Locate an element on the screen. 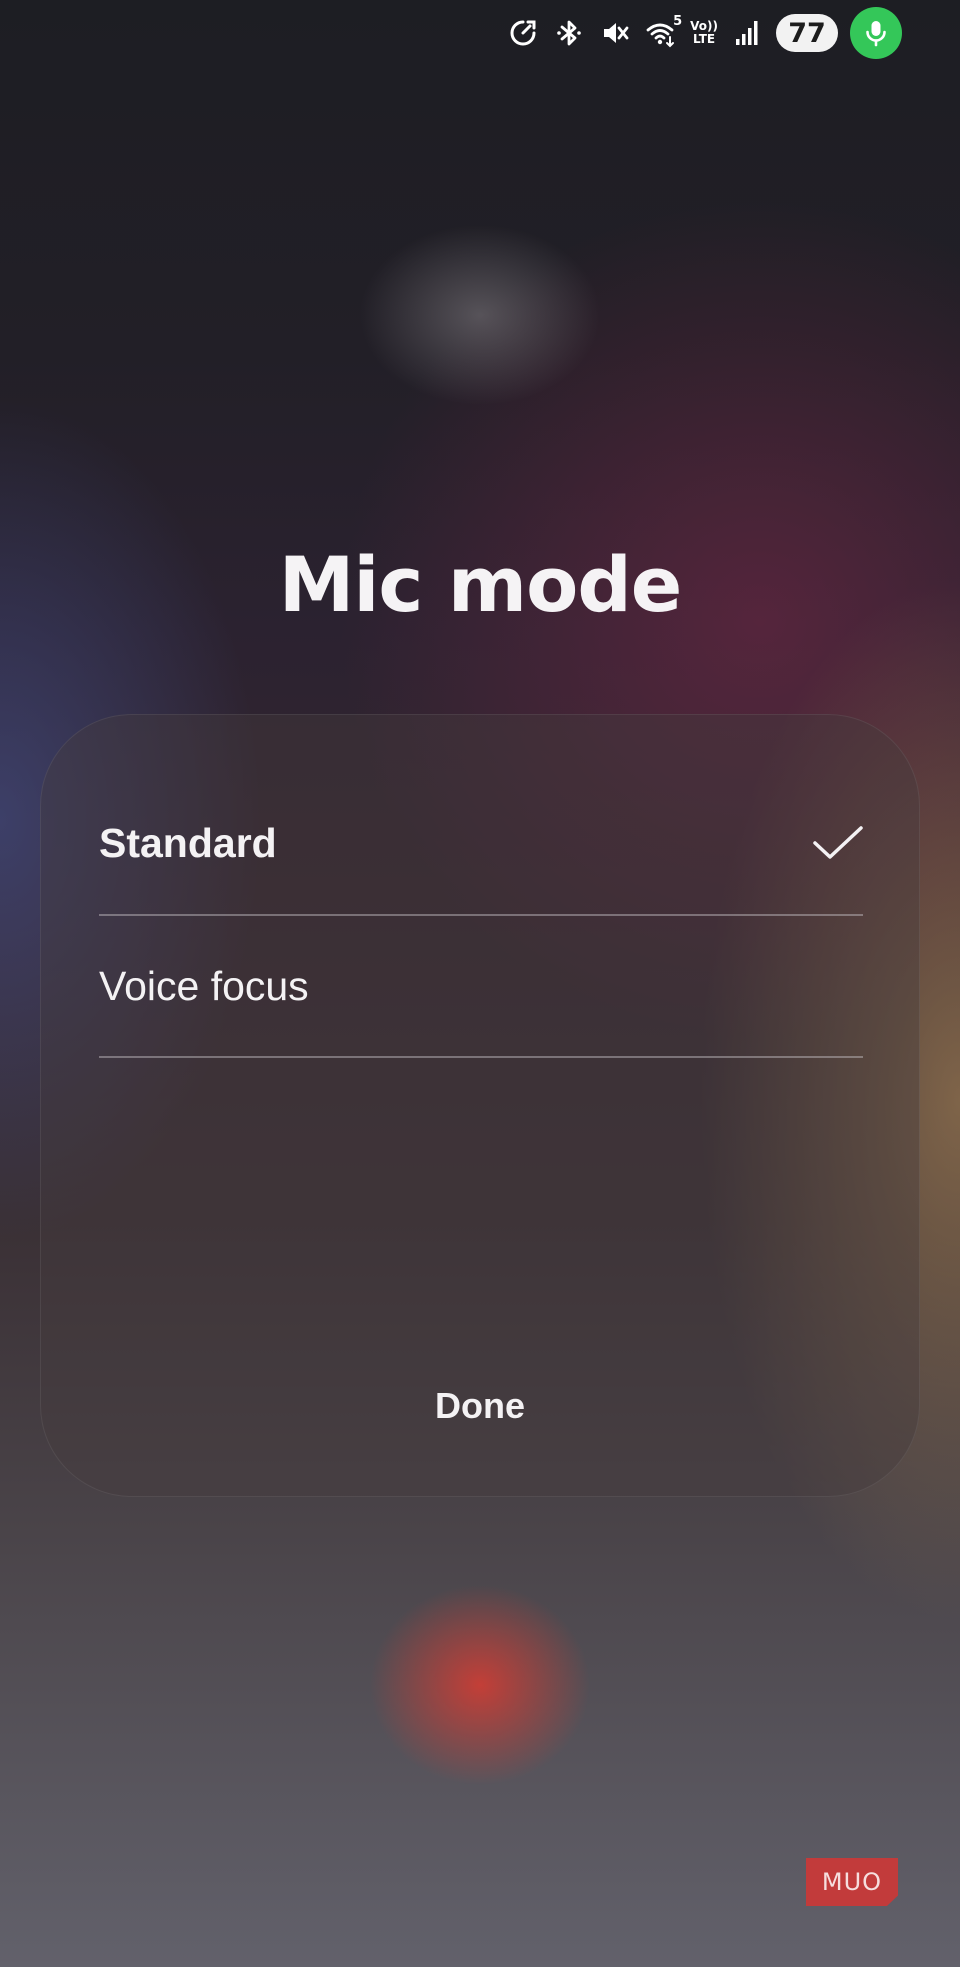  option-label: Voice focus is located at coordinates (204, 985).